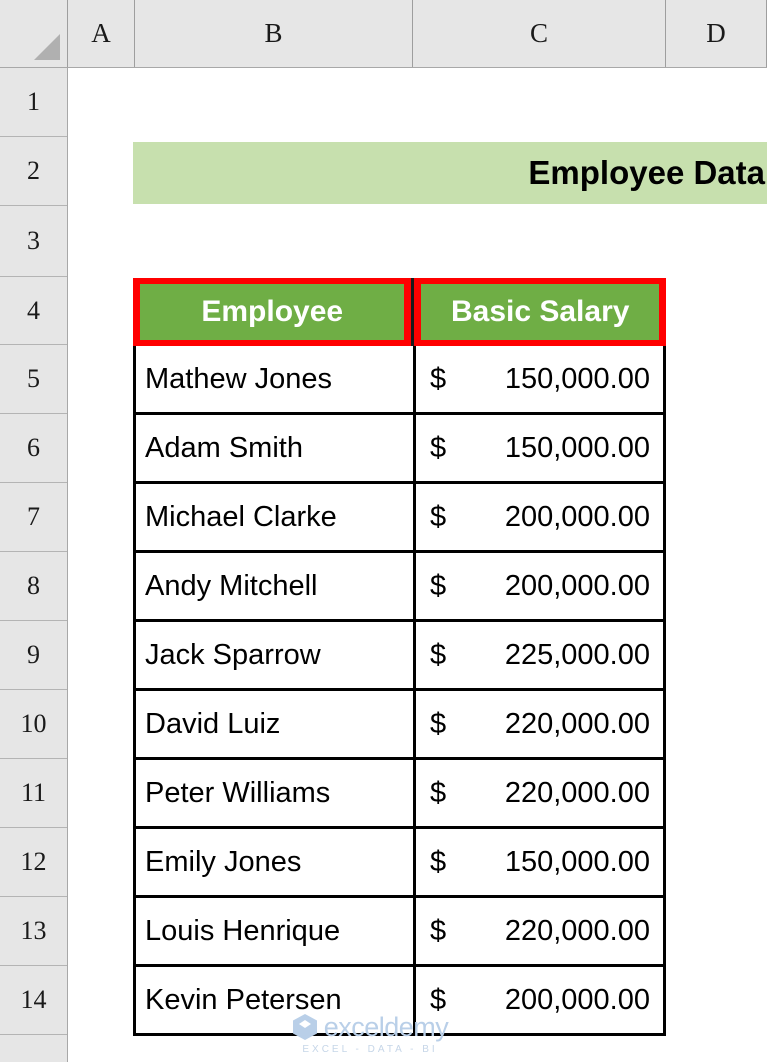 This screenshot has width=767, height=1062. Describe the element at coordinates (450, 173) in the screenshot. I see `sheet-title-cell: Employee Data` at that location.